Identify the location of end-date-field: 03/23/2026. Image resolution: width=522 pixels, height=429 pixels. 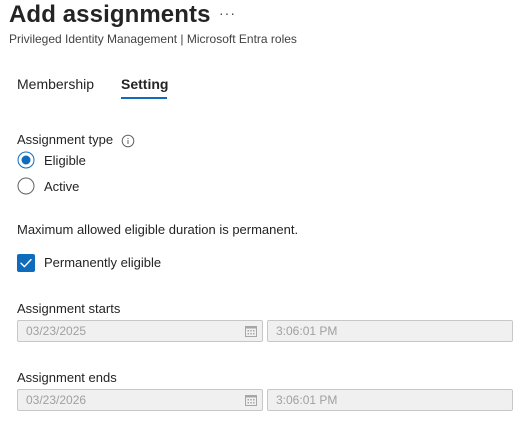
(140, 400).